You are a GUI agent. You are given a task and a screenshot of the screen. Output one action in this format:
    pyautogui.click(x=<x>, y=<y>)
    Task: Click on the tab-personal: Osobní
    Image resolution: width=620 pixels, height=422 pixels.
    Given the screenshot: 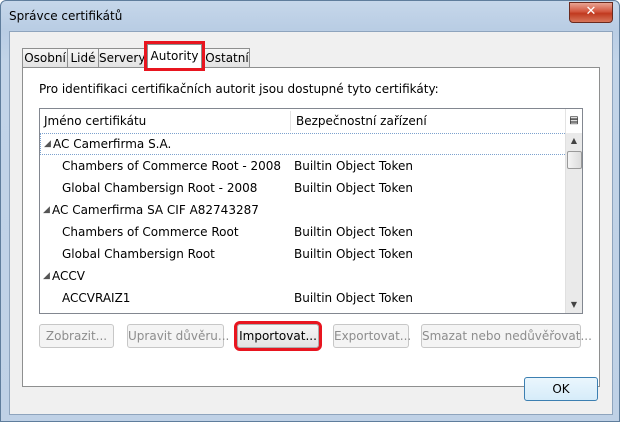 What is the action you would take?
    pyautogui.click(x=45, y=57)
    